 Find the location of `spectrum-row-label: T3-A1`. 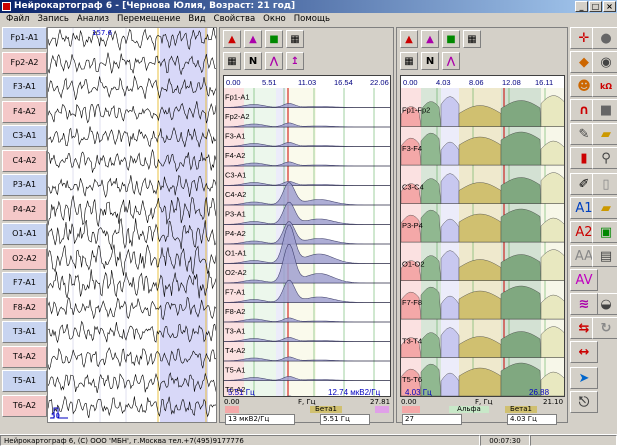

spectrum-row-label: T3-A1 is located at coordinates (235, 331).